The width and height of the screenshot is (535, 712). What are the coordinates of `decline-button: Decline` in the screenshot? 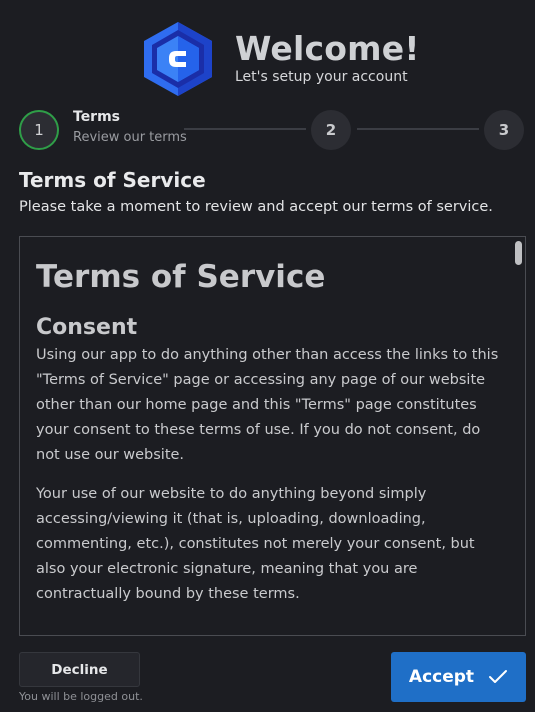 It's located at (79, 669).